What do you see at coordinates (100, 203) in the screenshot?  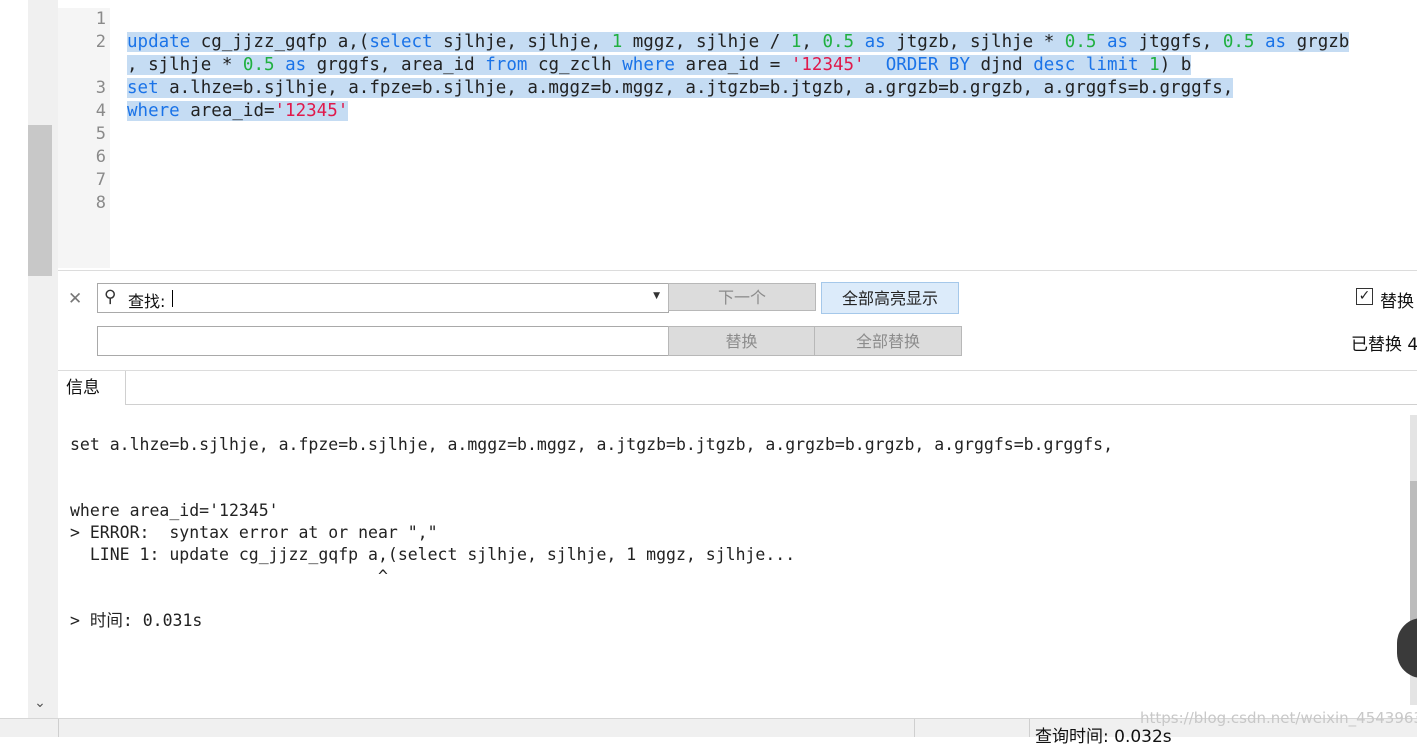 I see `line-number: 8` at bounding box center [100, 203].